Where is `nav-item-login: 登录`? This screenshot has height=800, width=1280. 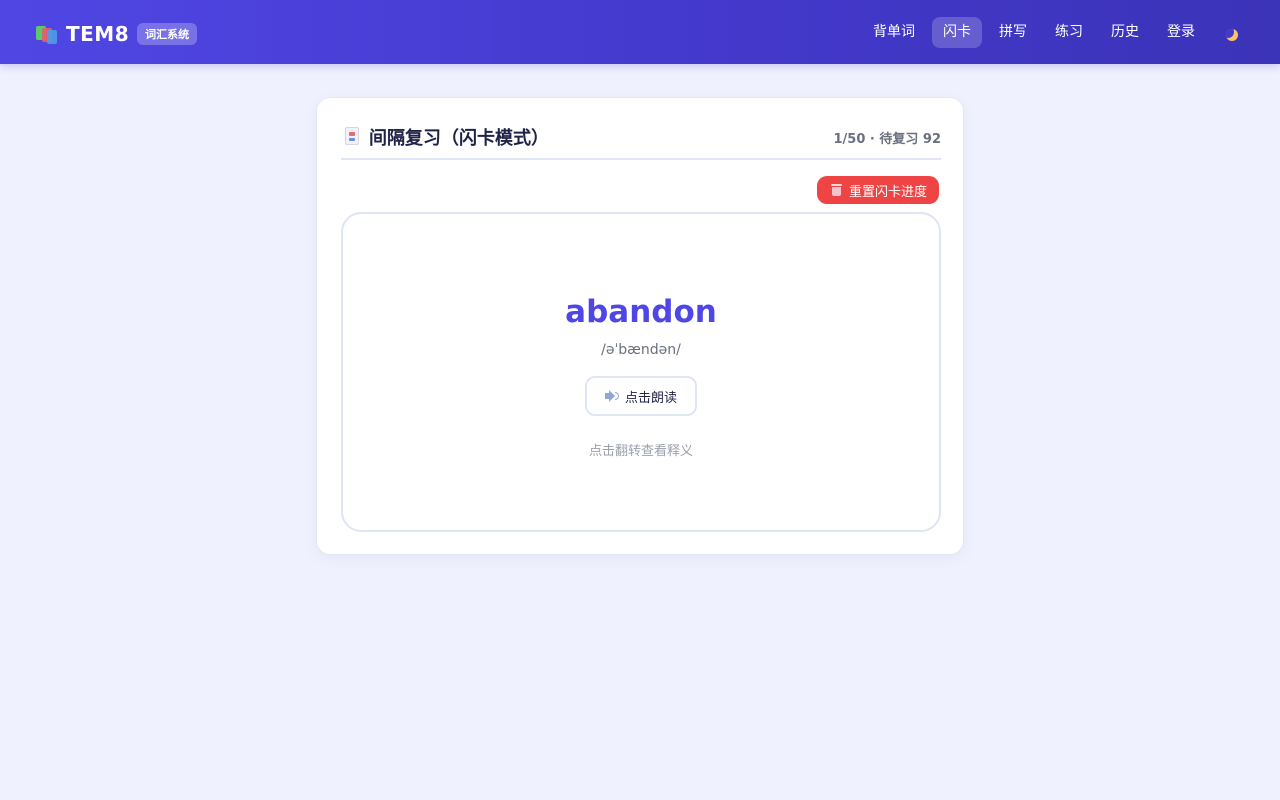
nav-item-login: 登录 is located at coordinates (1181, 32).